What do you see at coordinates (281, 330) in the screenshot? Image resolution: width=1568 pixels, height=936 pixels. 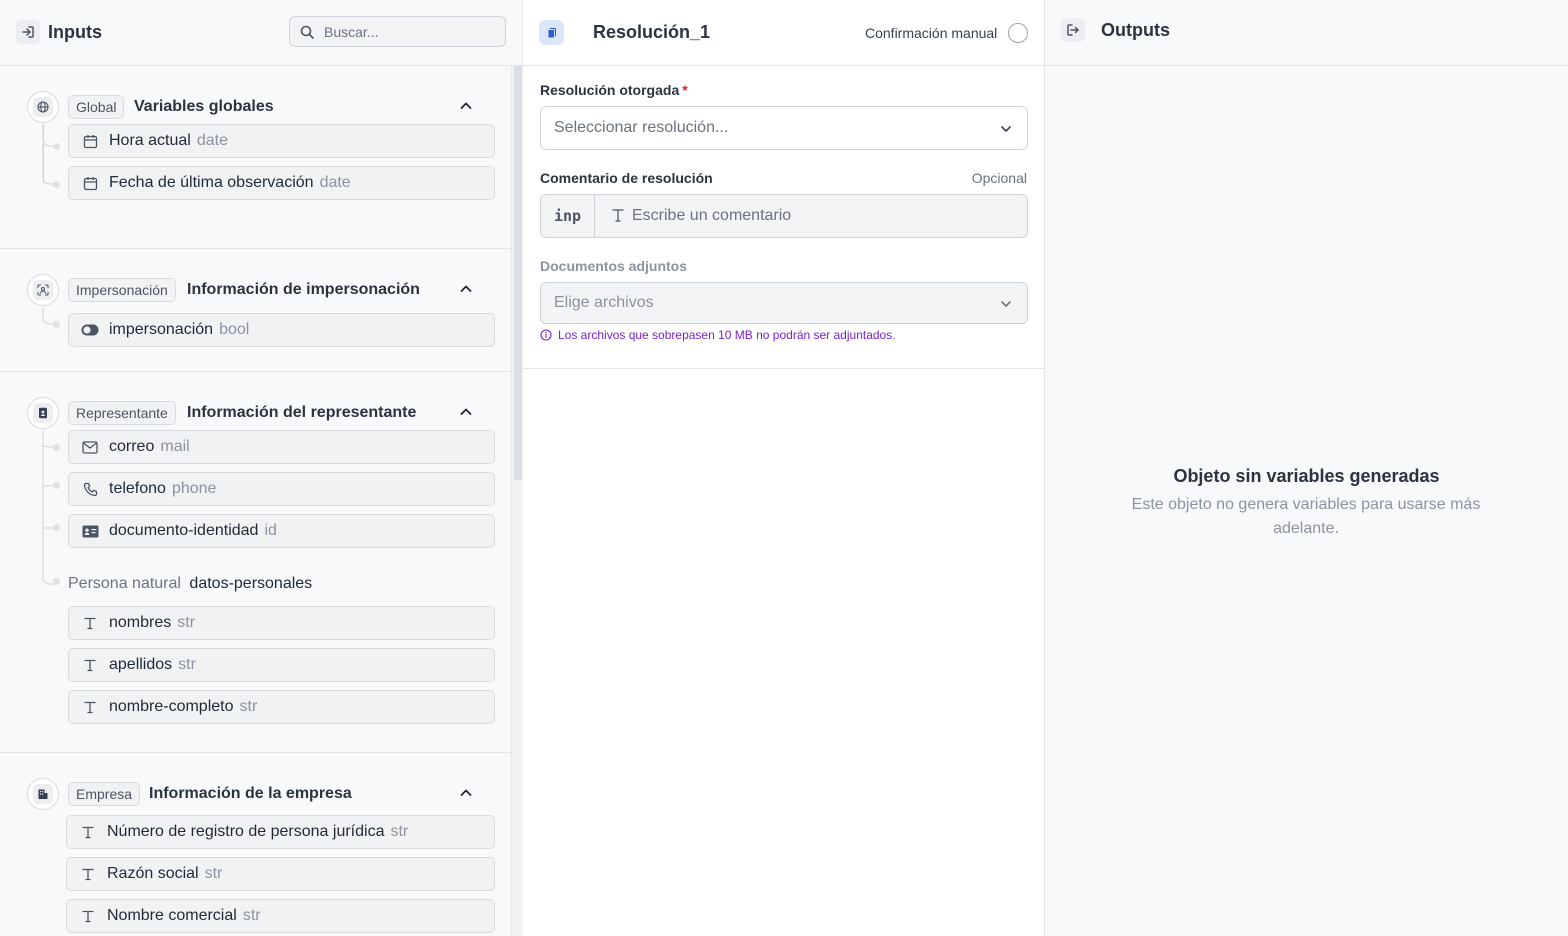 I see `variable-impersonacion: impersonación bool` at bounding box center [281, 330].